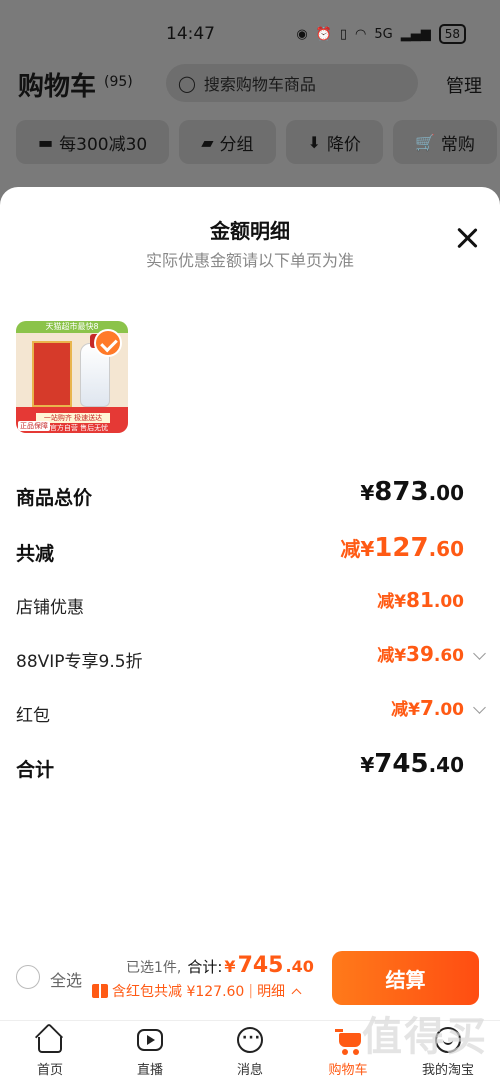 The height and width of the screenshot is (1085, 500). What do you see at coordinates (34, 426) in the screenshot?
I see `thumb-badge: 正品保障` at bounding box center [34, 426].